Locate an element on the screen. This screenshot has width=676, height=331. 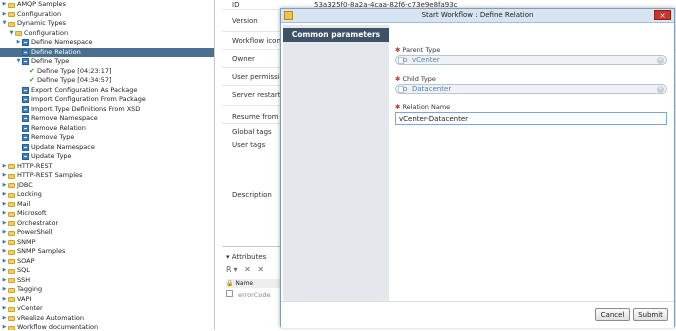
dialog-footer: Cancel Submit is located at coordinates (477, 314).